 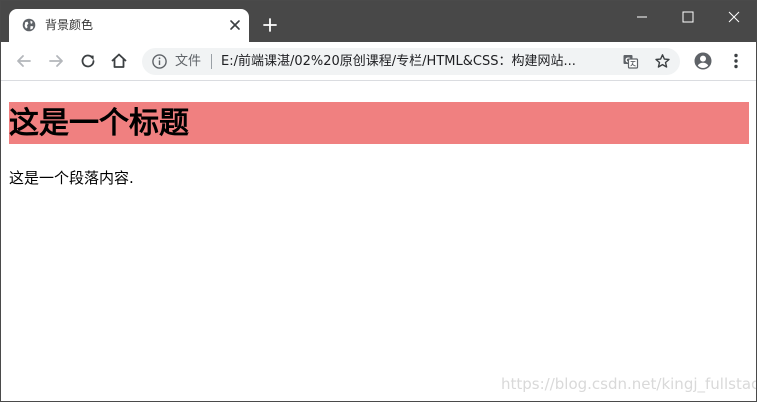 I want to click on watermark-text: https://blog.csdn.net/kingj_fullstack, so click(x=629, y=384).